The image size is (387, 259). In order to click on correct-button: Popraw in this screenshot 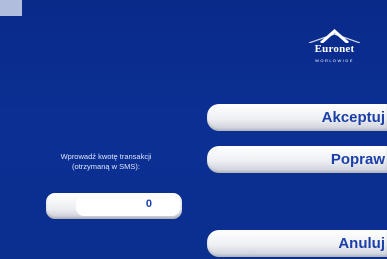, I will do `click(297, 159)`.